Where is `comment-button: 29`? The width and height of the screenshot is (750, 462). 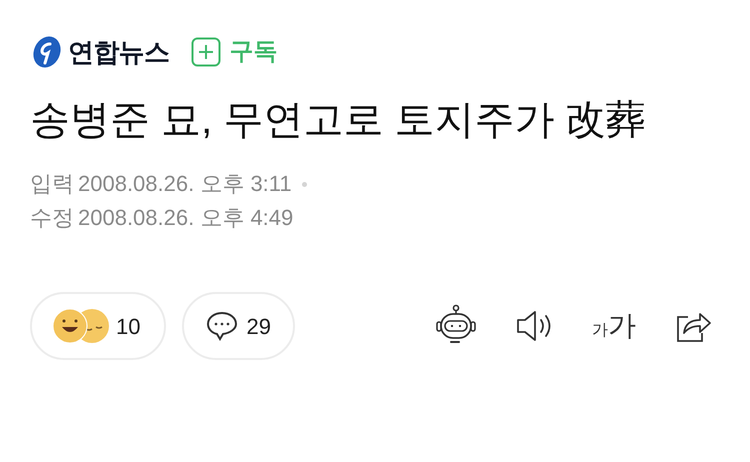 comment-button: 29 is located at coordinates (238, 326).